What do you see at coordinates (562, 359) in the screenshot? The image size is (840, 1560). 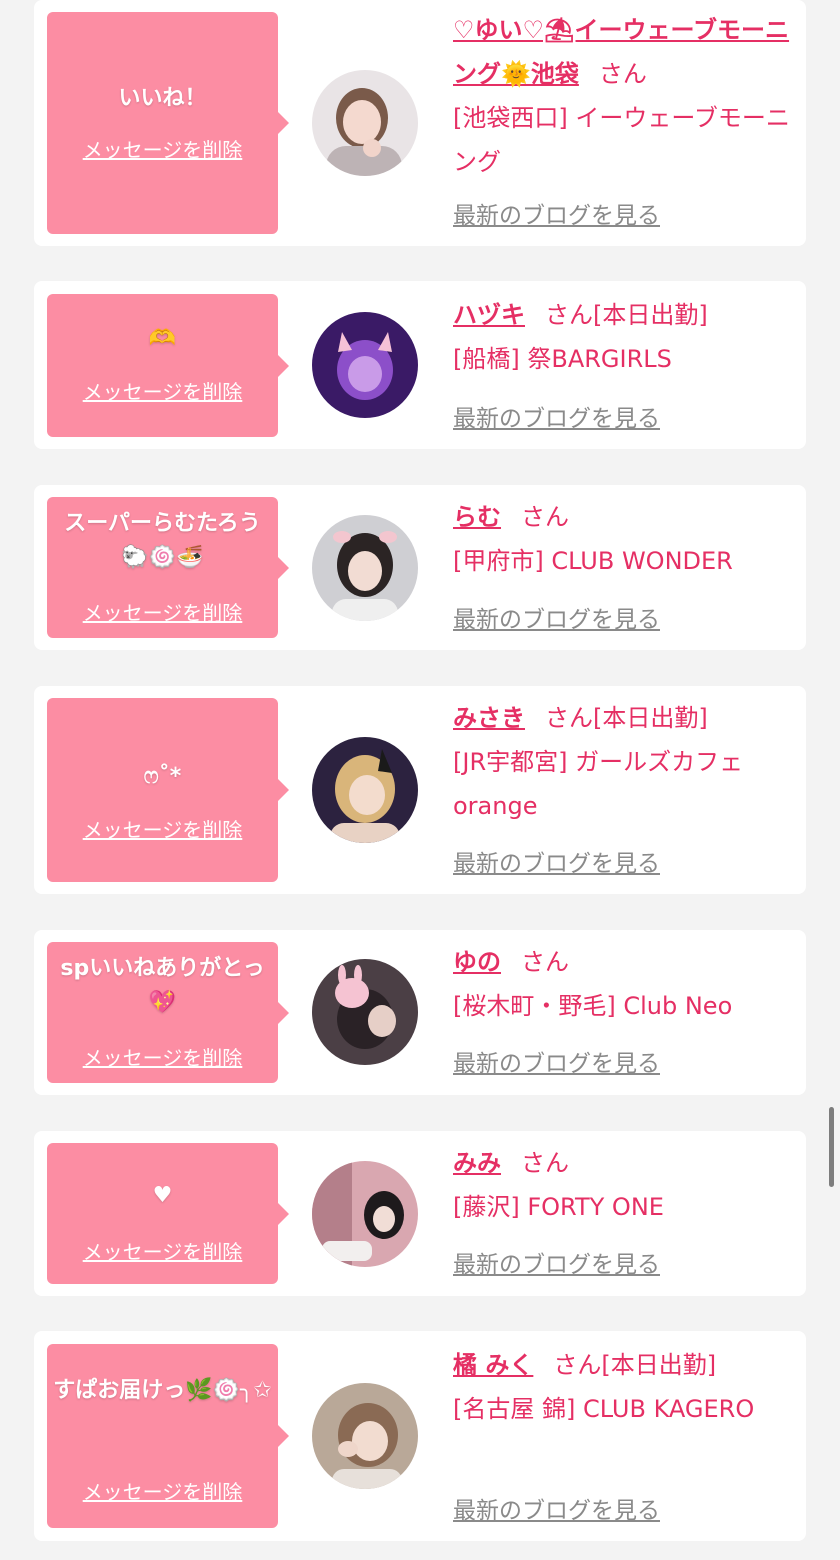 I see `shop-label: [船橋] 祭BARGIRLS` at bounding box center [562, 359].